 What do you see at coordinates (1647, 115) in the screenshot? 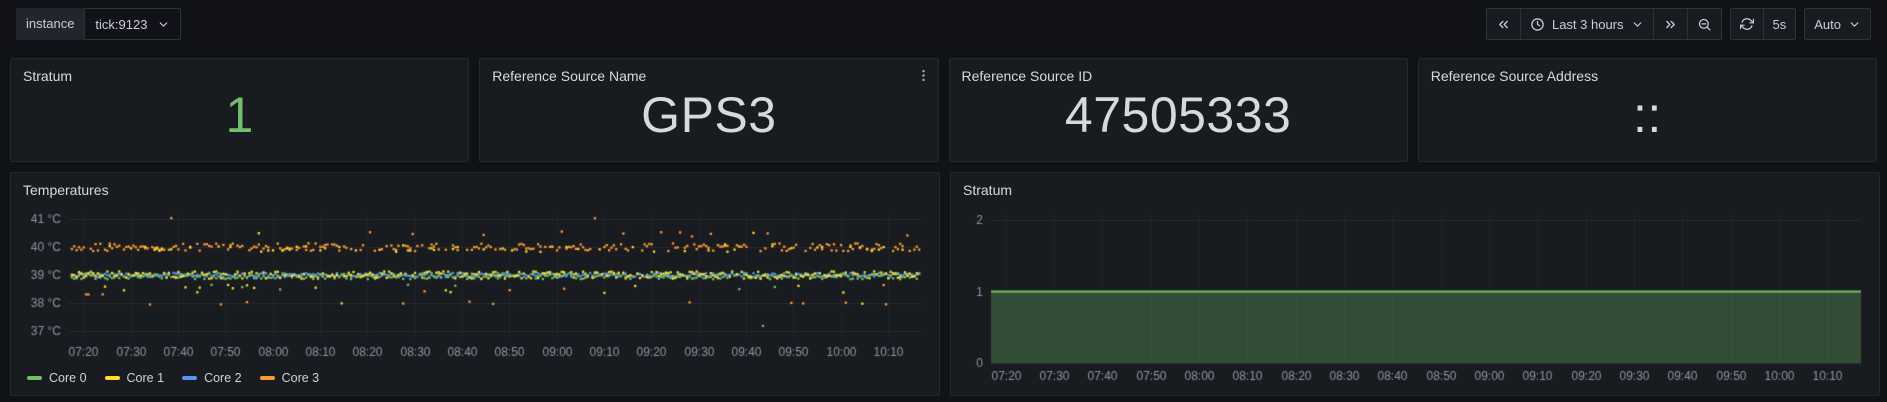
I see `stat-value: ::` at bounding box center [1647, 115].